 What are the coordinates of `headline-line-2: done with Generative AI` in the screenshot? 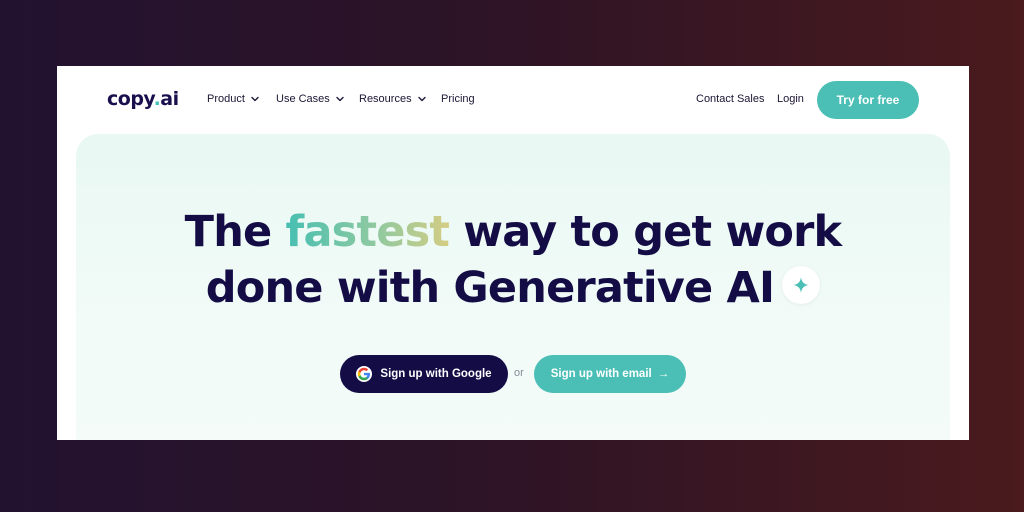 It's located at (513, 288).